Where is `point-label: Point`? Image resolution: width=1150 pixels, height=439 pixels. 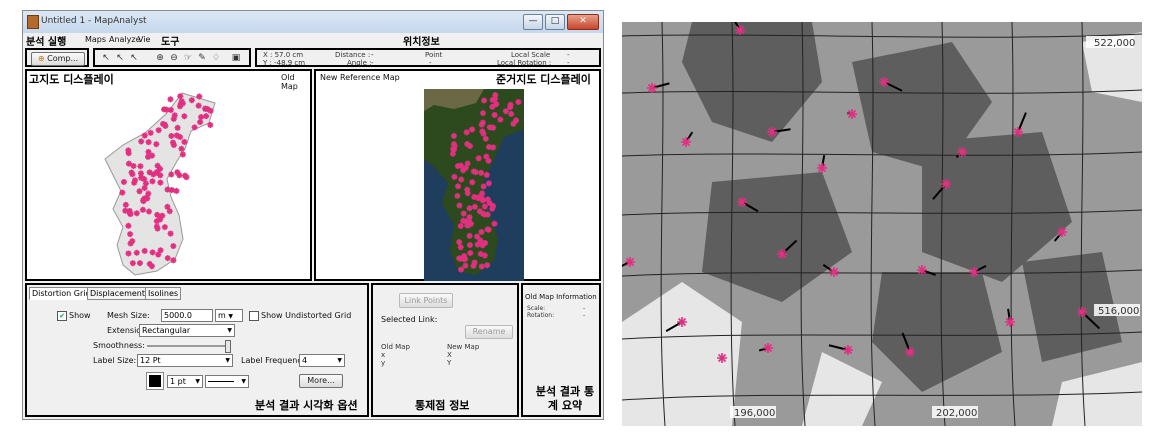 point-label: Point is located at coordinates (434, 55).